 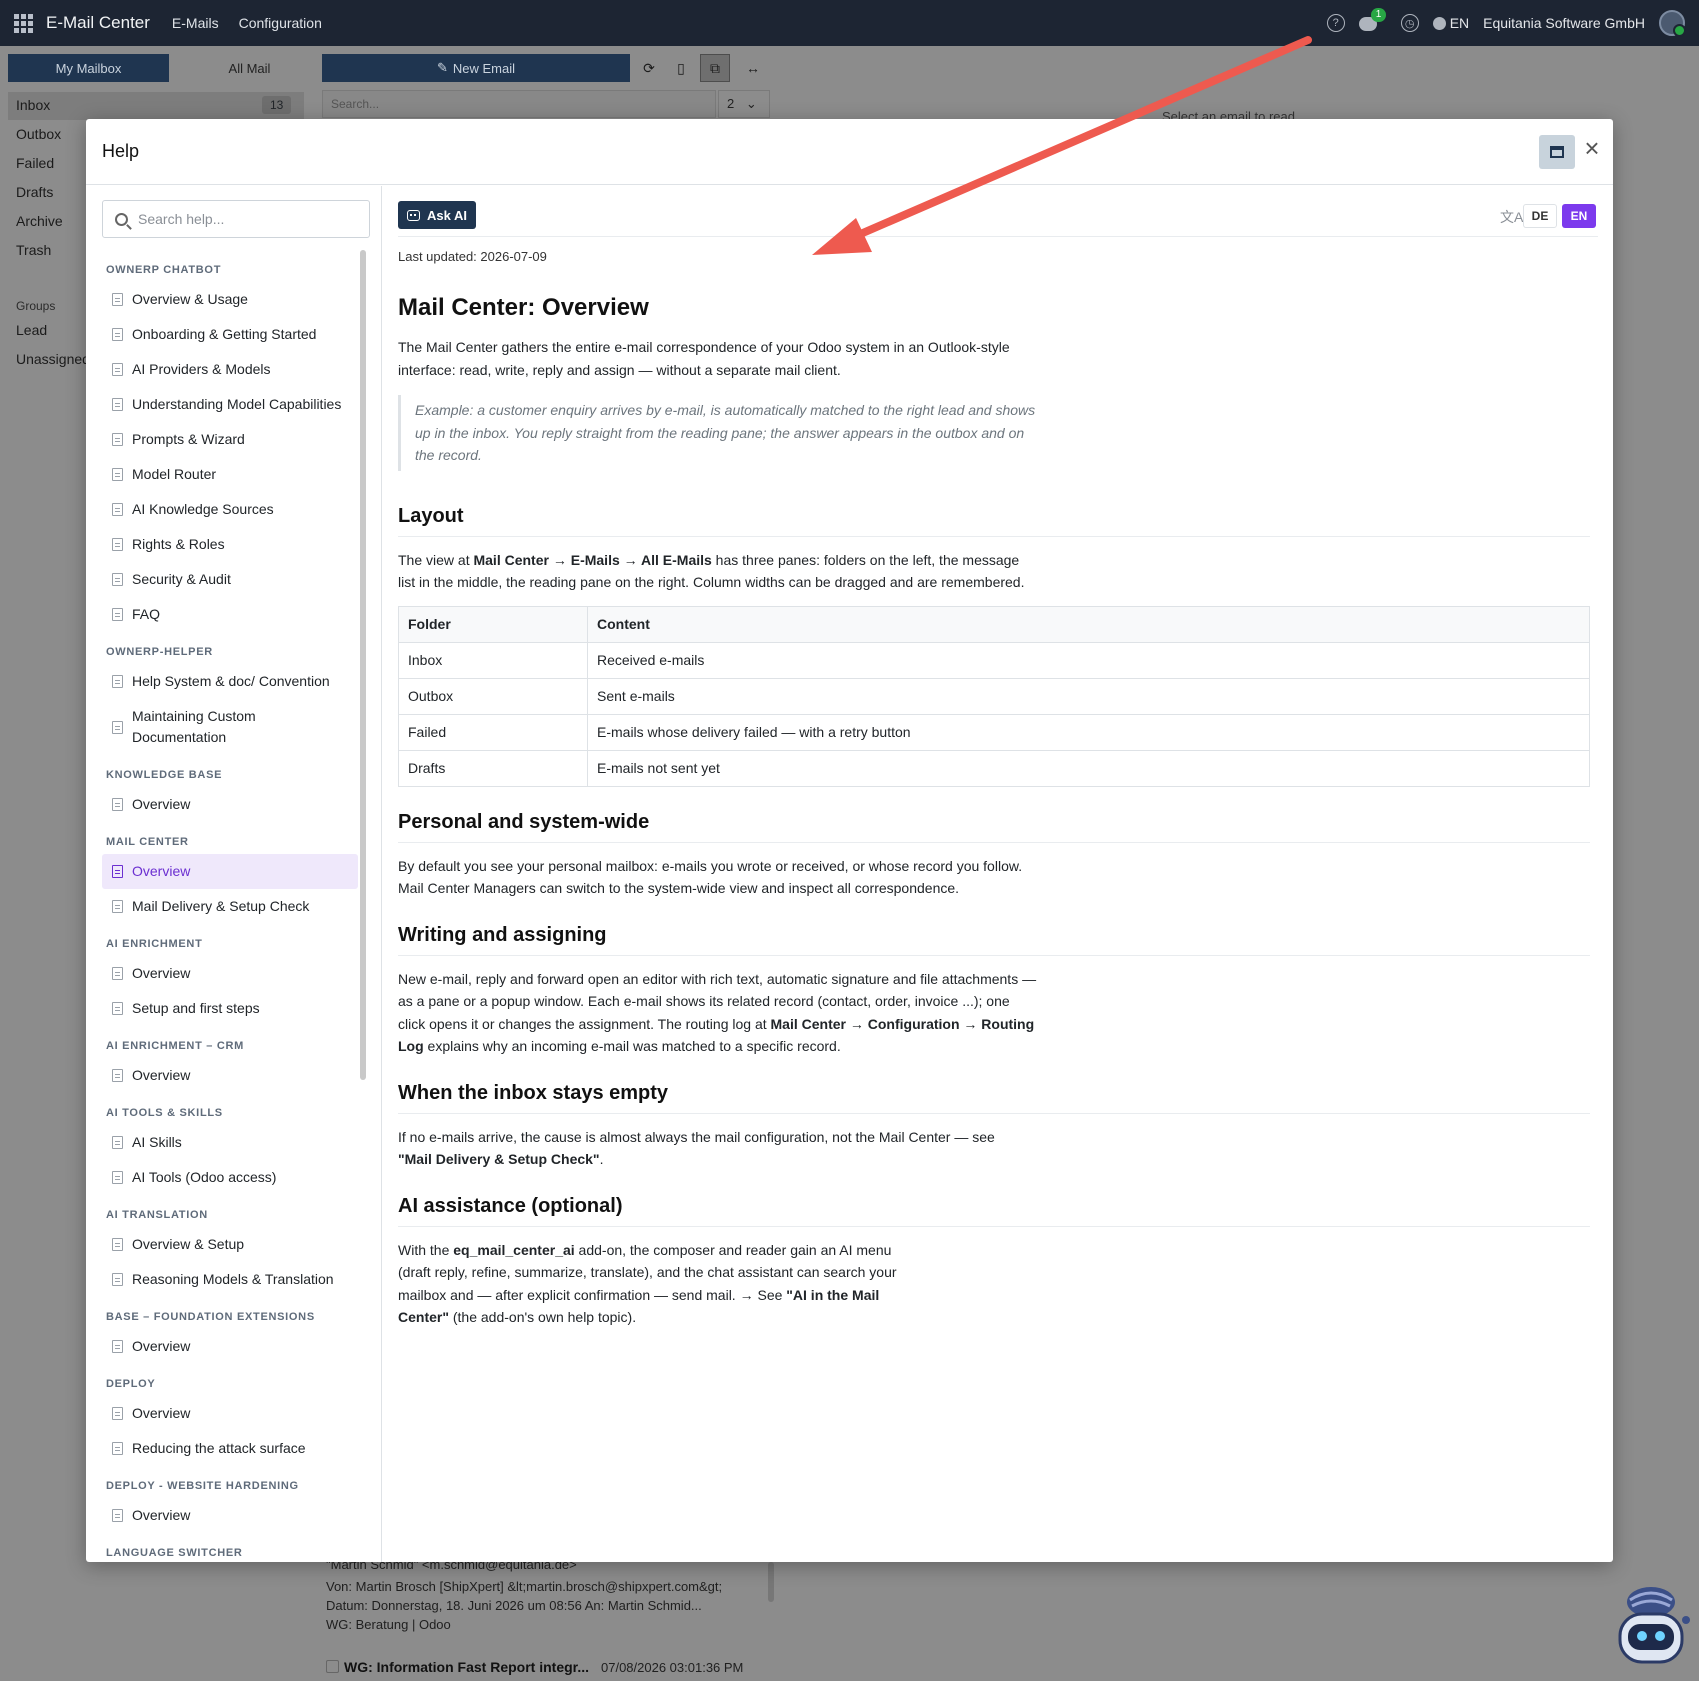 I want to click on toc-item: Model Router, so click(x=230, y=474).